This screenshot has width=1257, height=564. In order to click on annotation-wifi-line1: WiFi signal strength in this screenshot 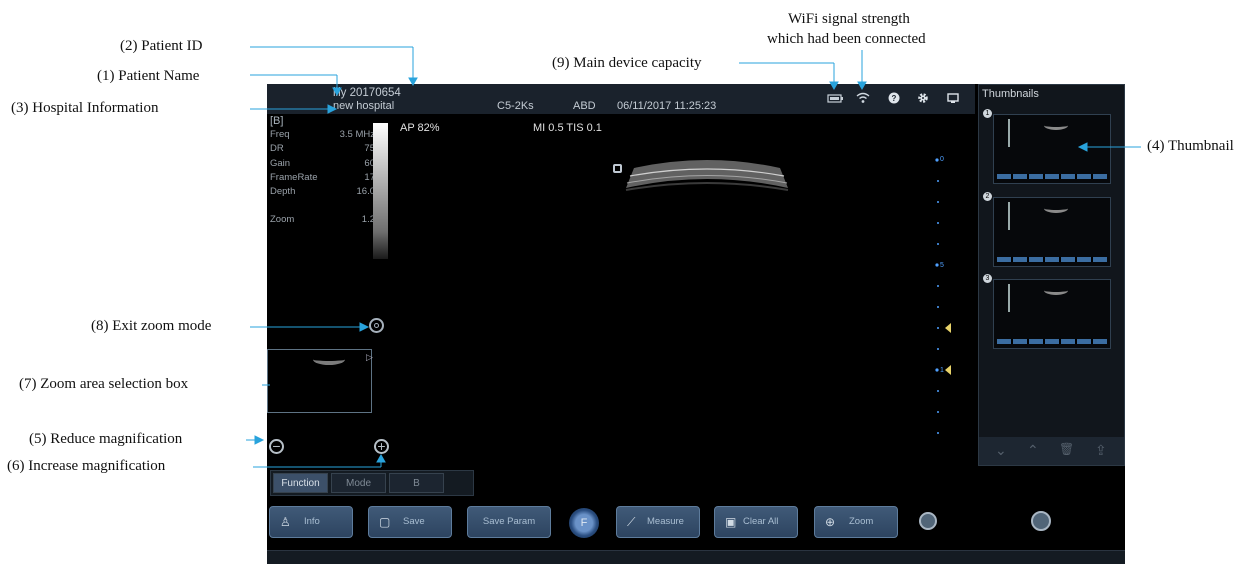, I will do `click(849, 19)`.